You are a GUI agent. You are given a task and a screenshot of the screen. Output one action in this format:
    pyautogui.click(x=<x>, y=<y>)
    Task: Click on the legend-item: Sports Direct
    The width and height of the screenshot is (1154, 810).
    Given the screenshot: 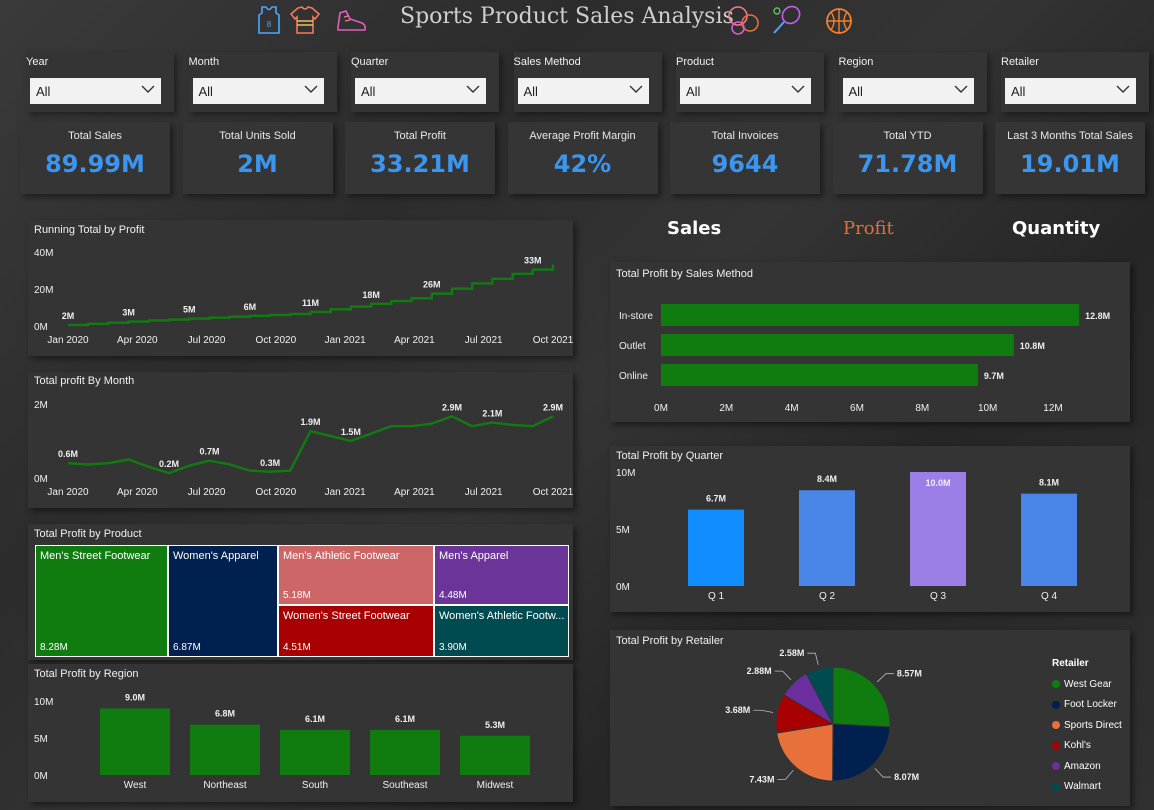 What is the action you would take?
    pyautogui.click(x=1087, y=725)
    